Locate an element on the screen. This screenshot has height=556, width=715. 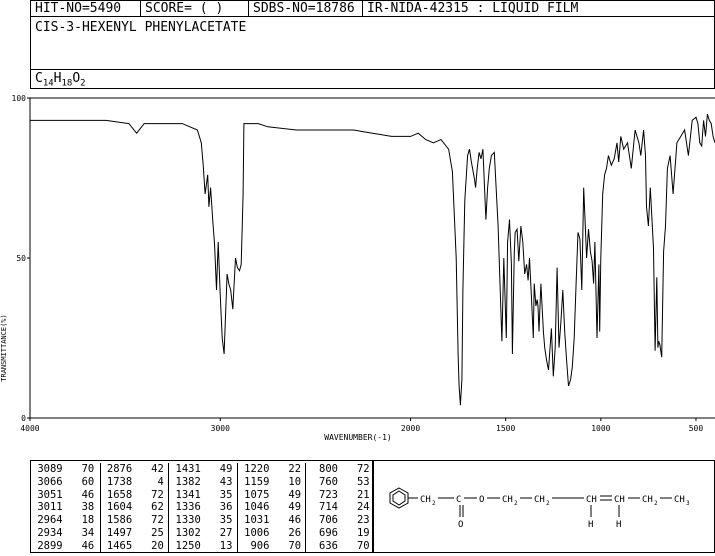
peak-row: 706 23 is located at coordinates (340, 520).